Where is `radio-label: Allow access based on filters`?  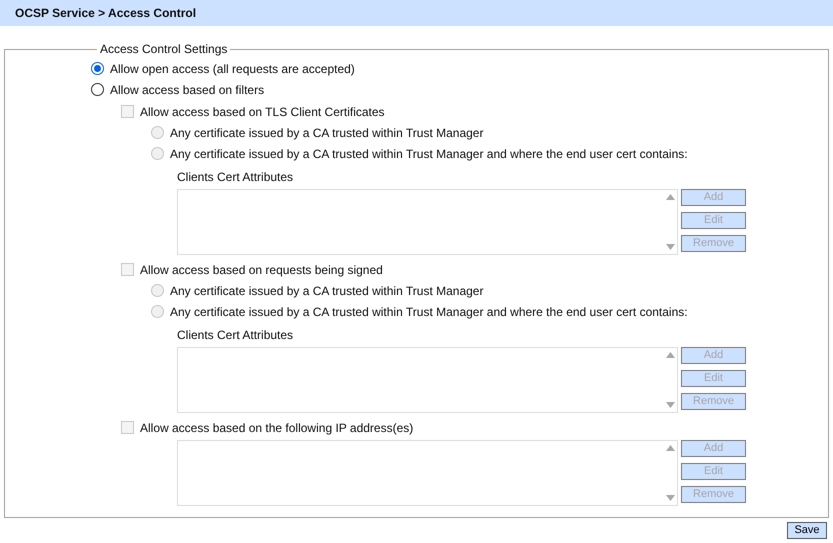 radio-label: Allow access based on filters is located at coordinates (187, 90).